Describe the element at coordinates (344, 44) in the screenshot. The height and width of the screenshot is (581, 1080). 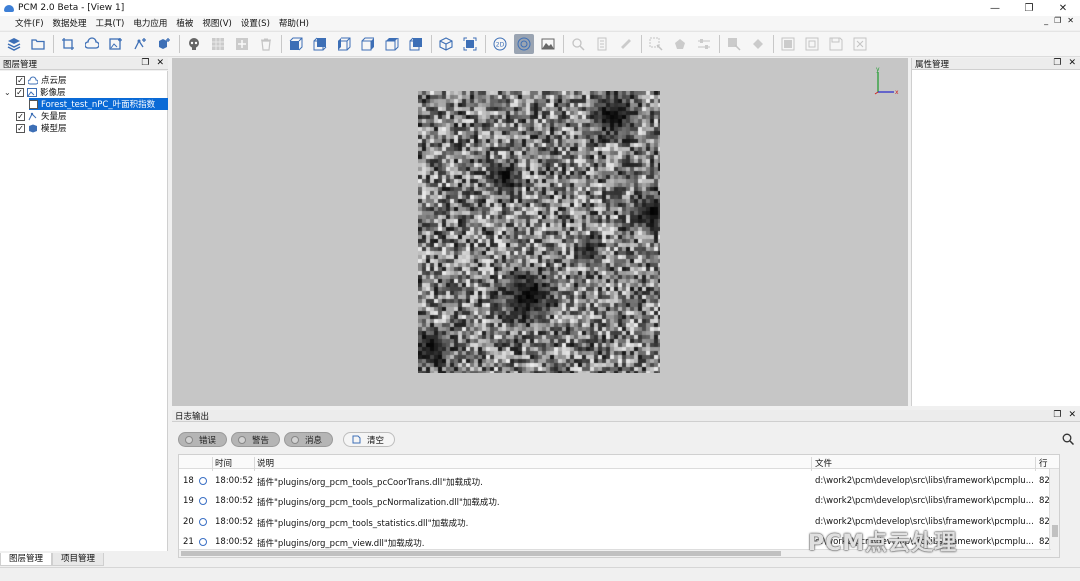
I see `view-left-button` at that location.